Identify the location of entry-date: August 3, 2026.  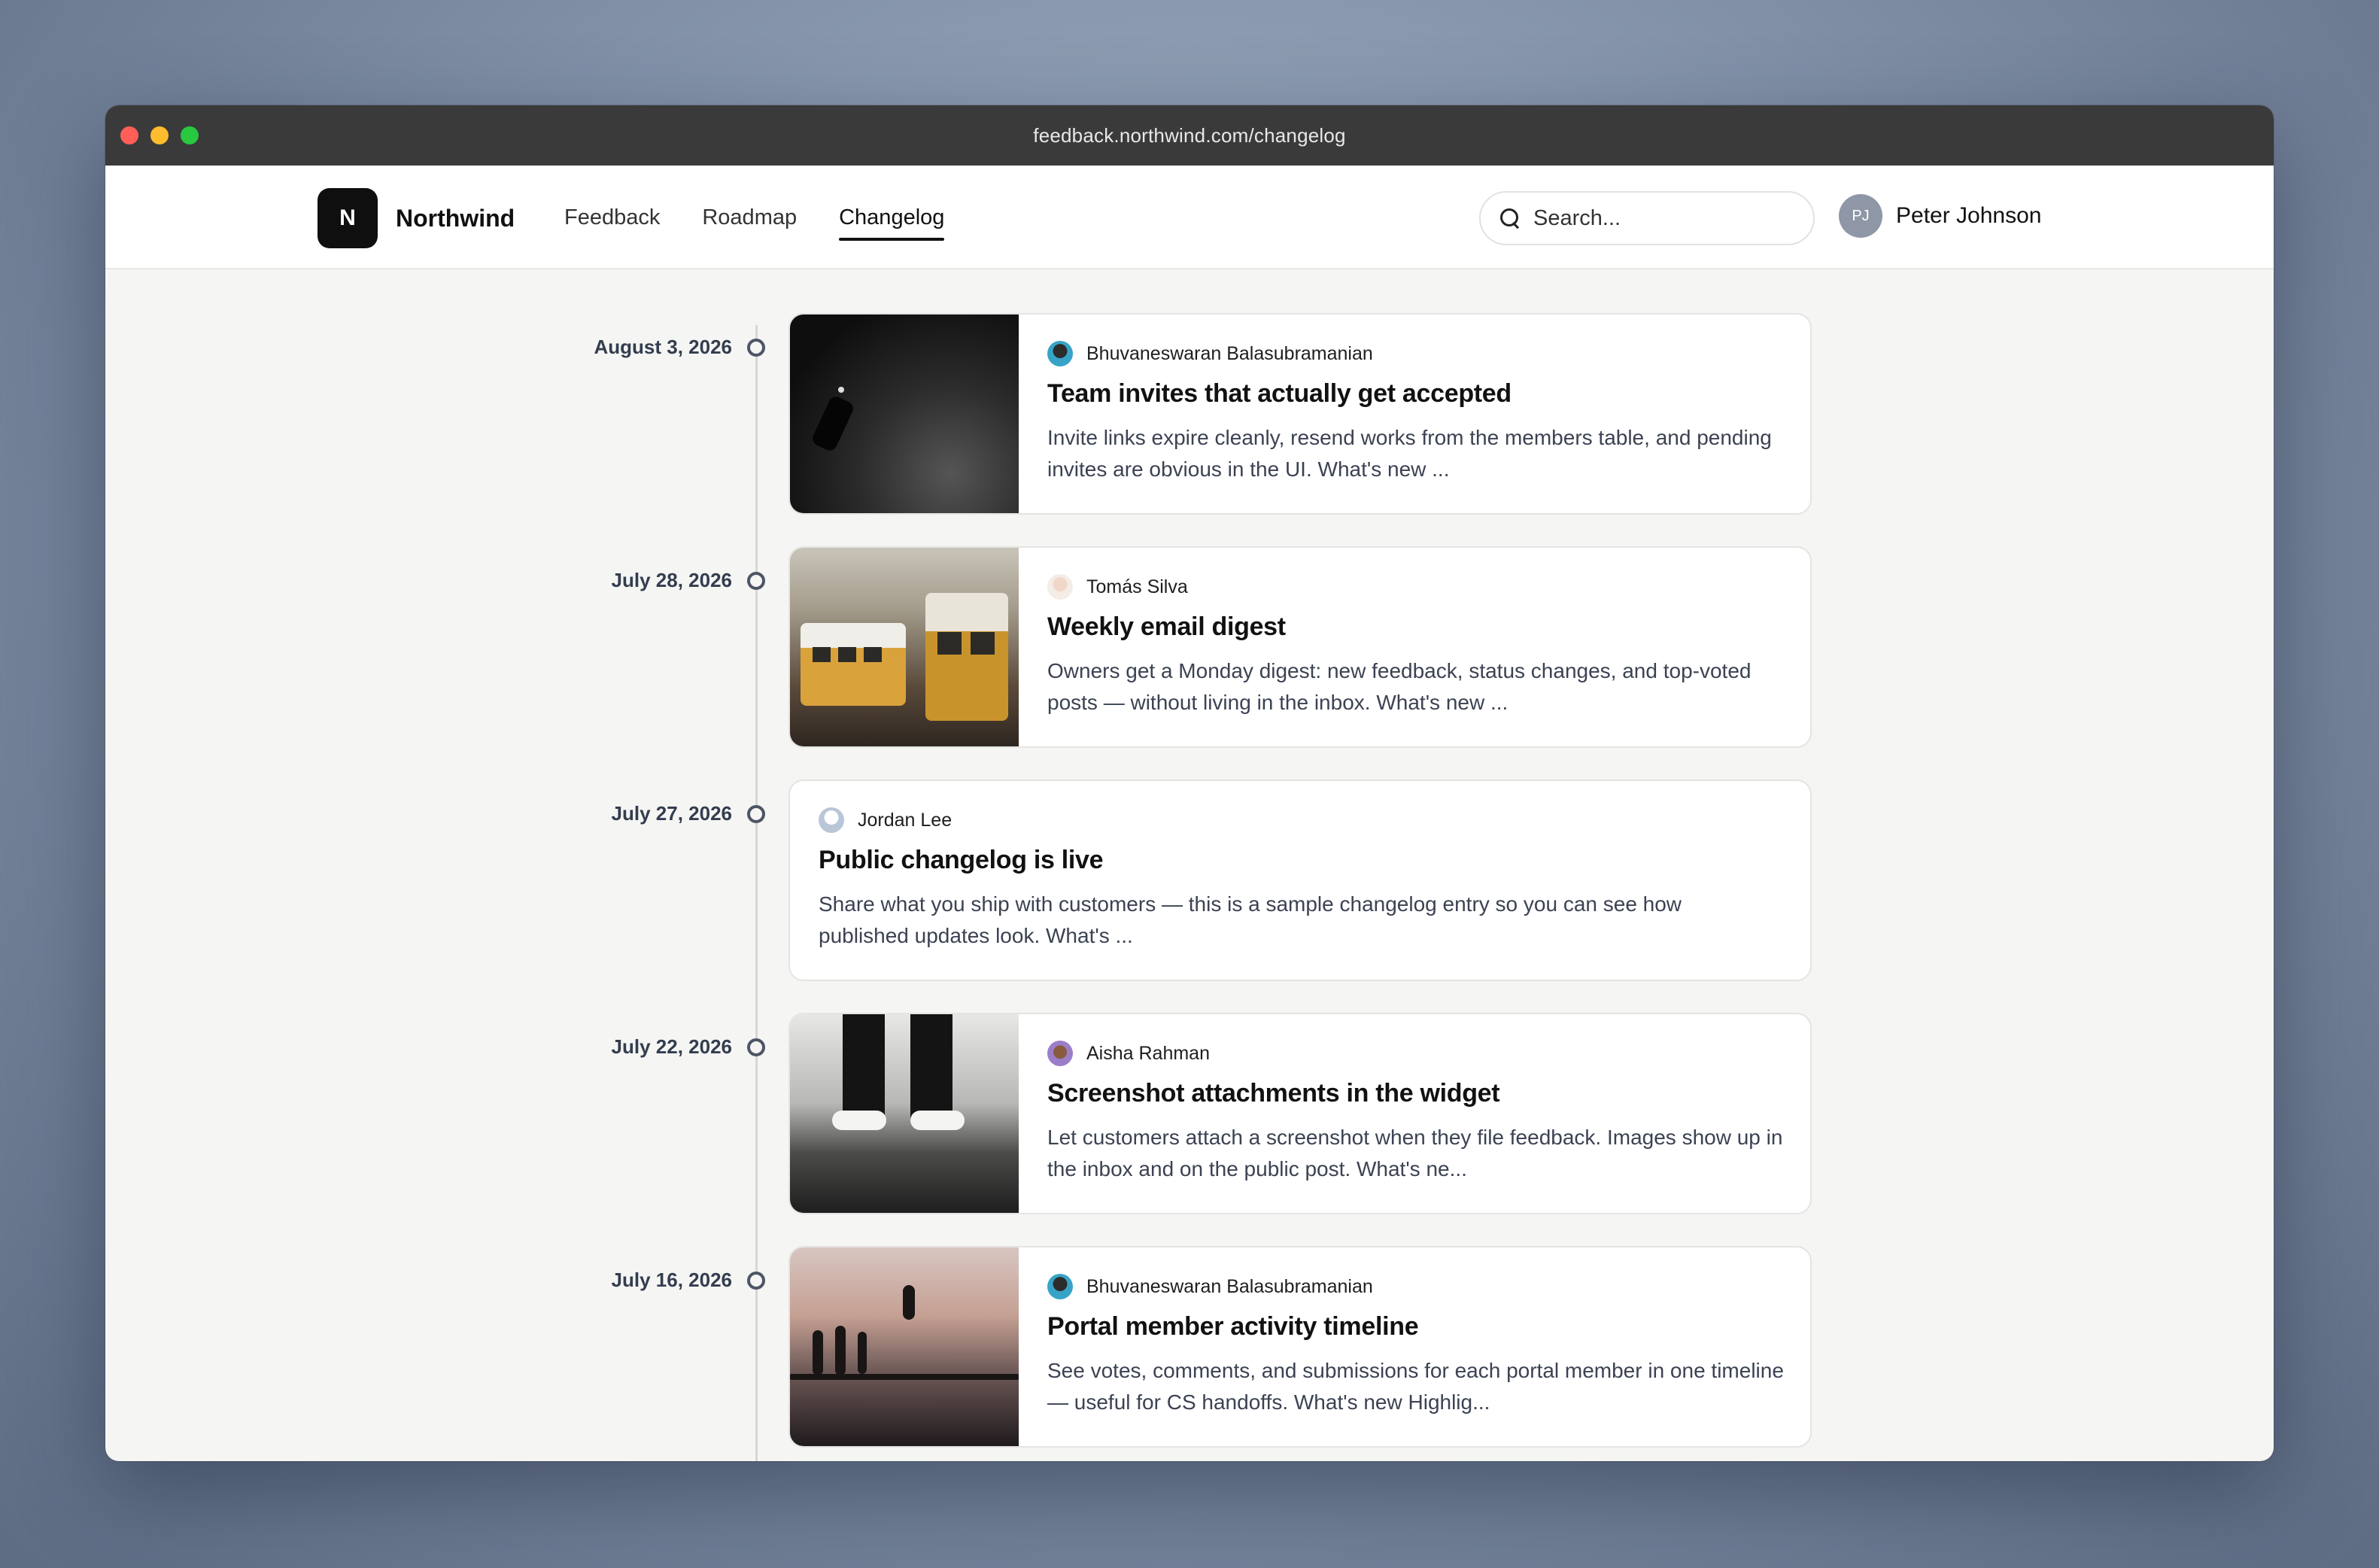
(663, 347).